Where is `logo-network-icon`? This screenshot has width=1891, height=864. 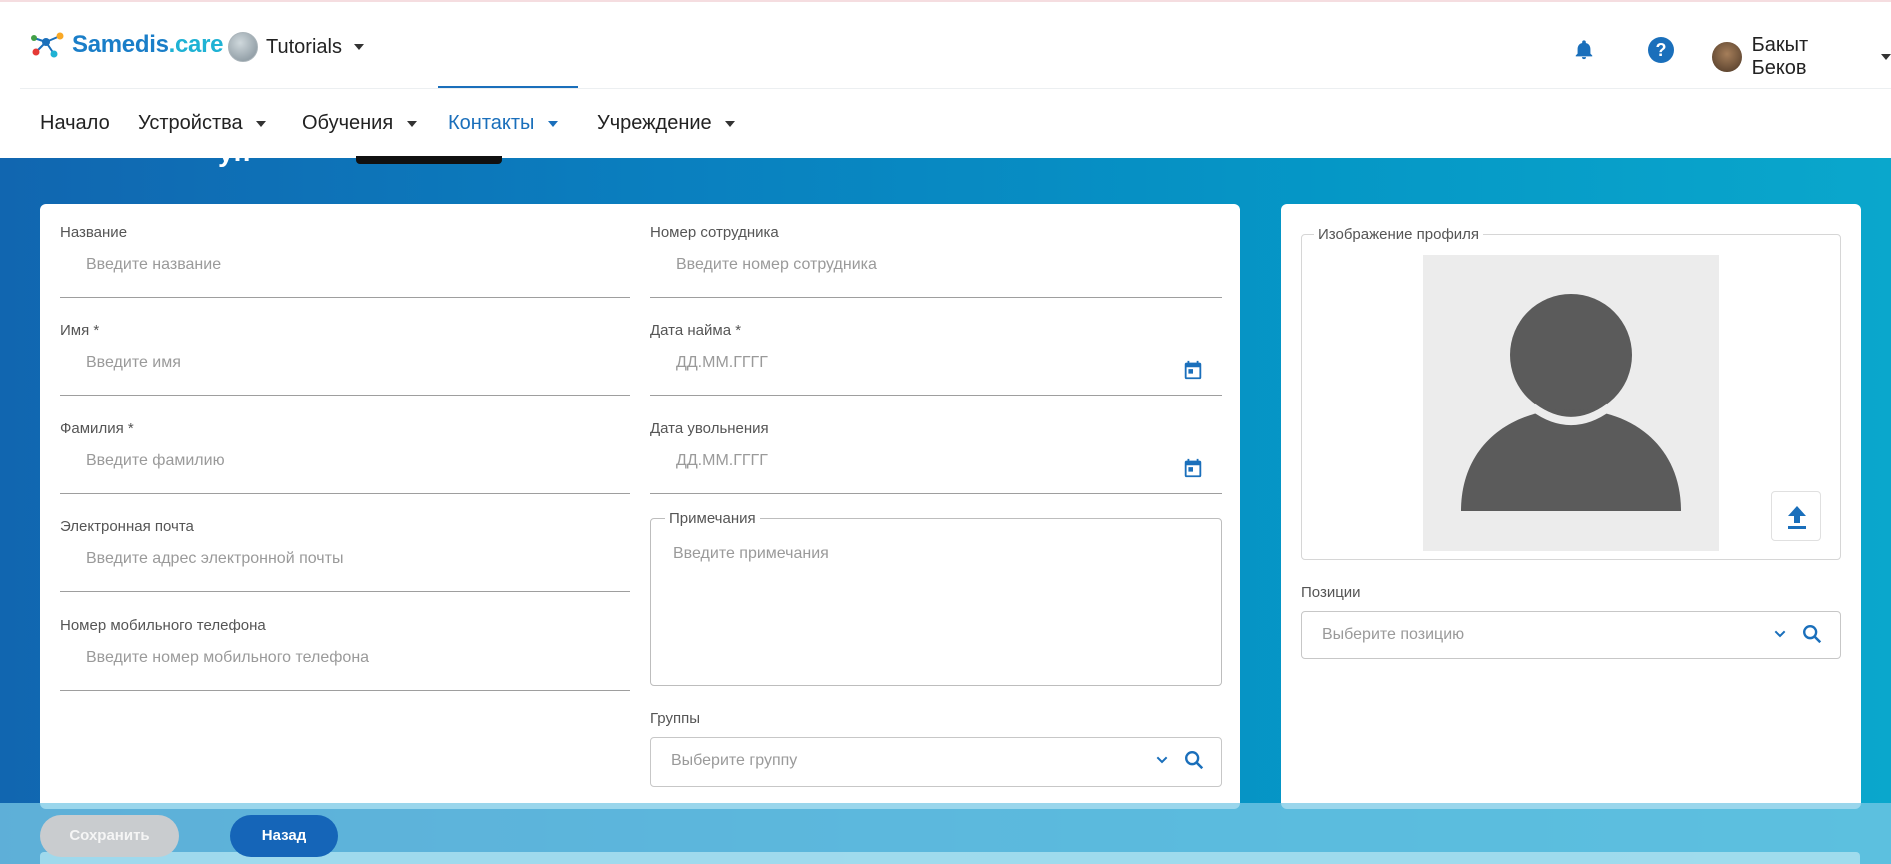
logo-network-icon is located at coordinates (47, 45).